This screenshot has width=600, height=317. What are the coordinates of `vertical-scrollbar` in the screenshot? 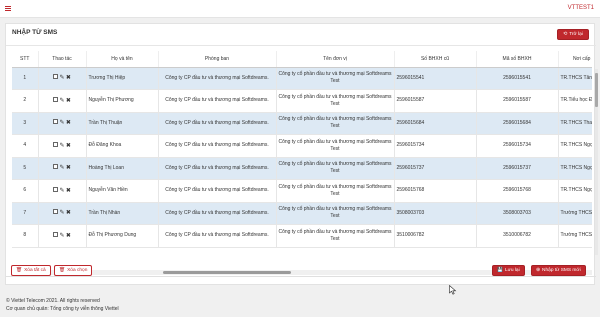 It's located at (596, 162).